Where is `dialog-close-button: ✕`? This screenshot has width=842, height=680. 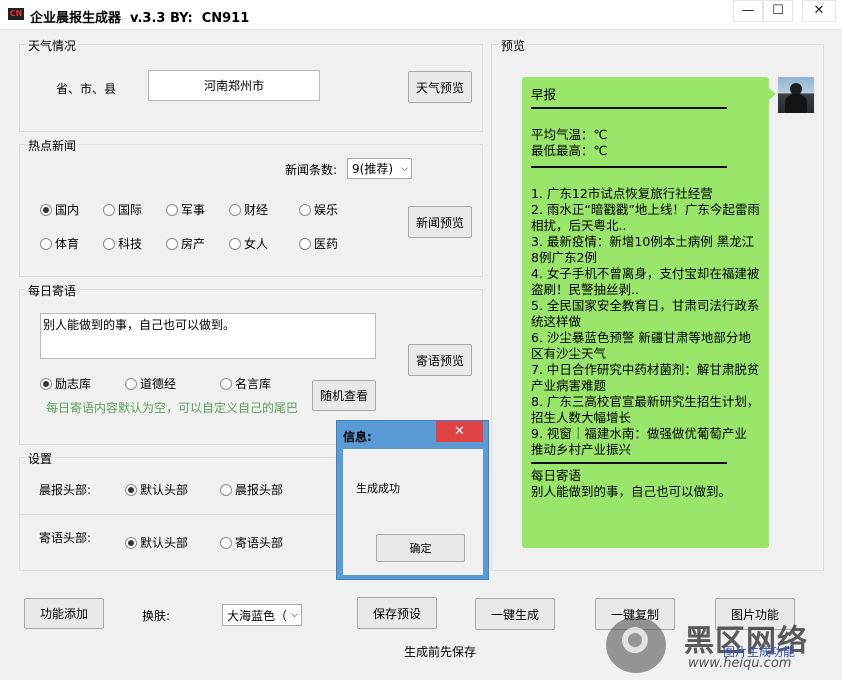 dialog-close-button: ✕ is located at coordinates (459, 431).